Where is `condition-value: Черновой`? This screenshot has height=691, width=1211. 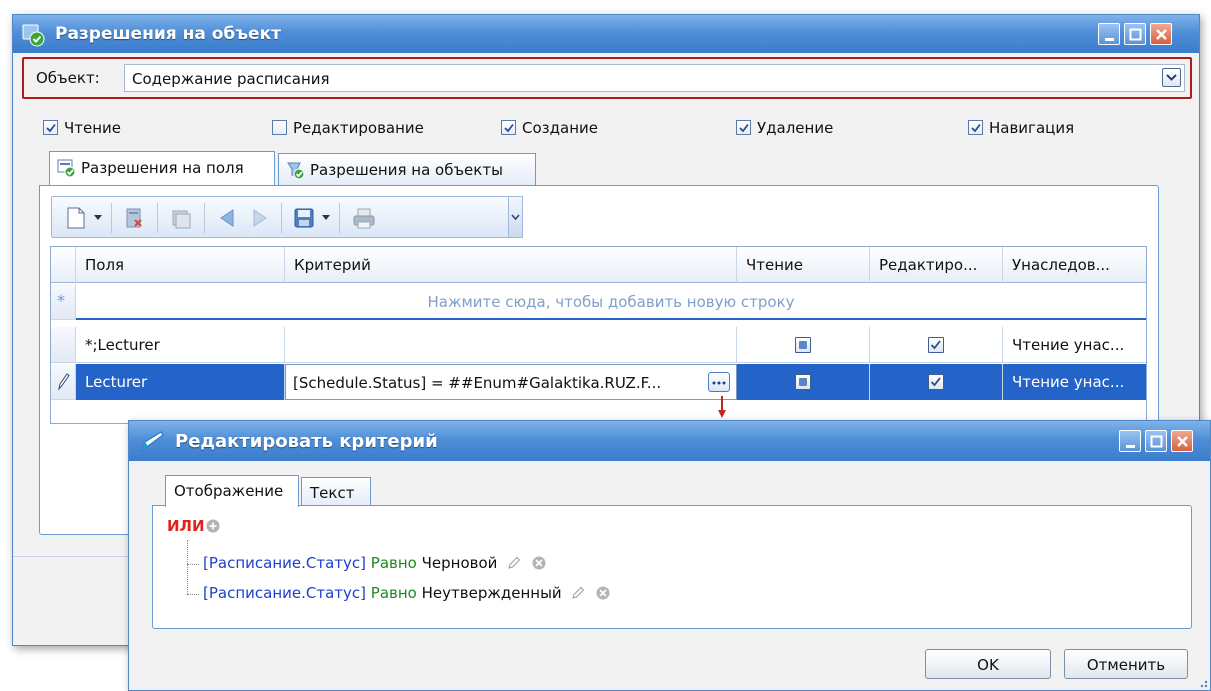
condition-value: Черновой is located at coordinates (460, 563).